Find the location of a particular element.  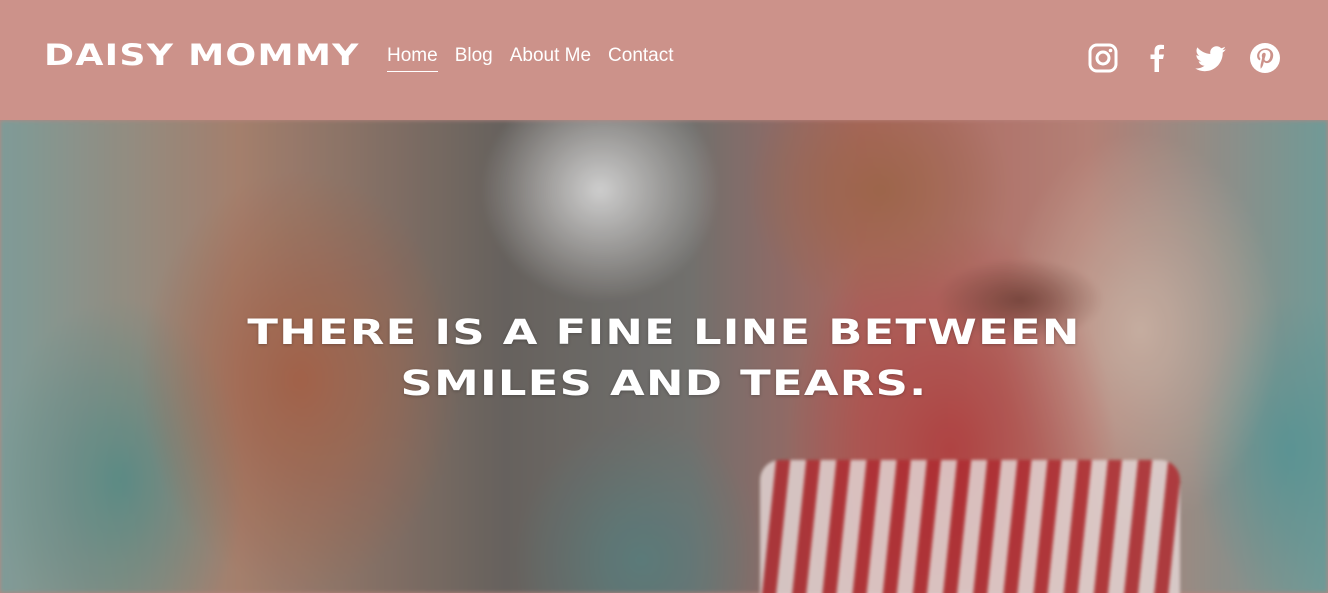

nav-item-about-me: About Me is located at coordinates (550, 57).